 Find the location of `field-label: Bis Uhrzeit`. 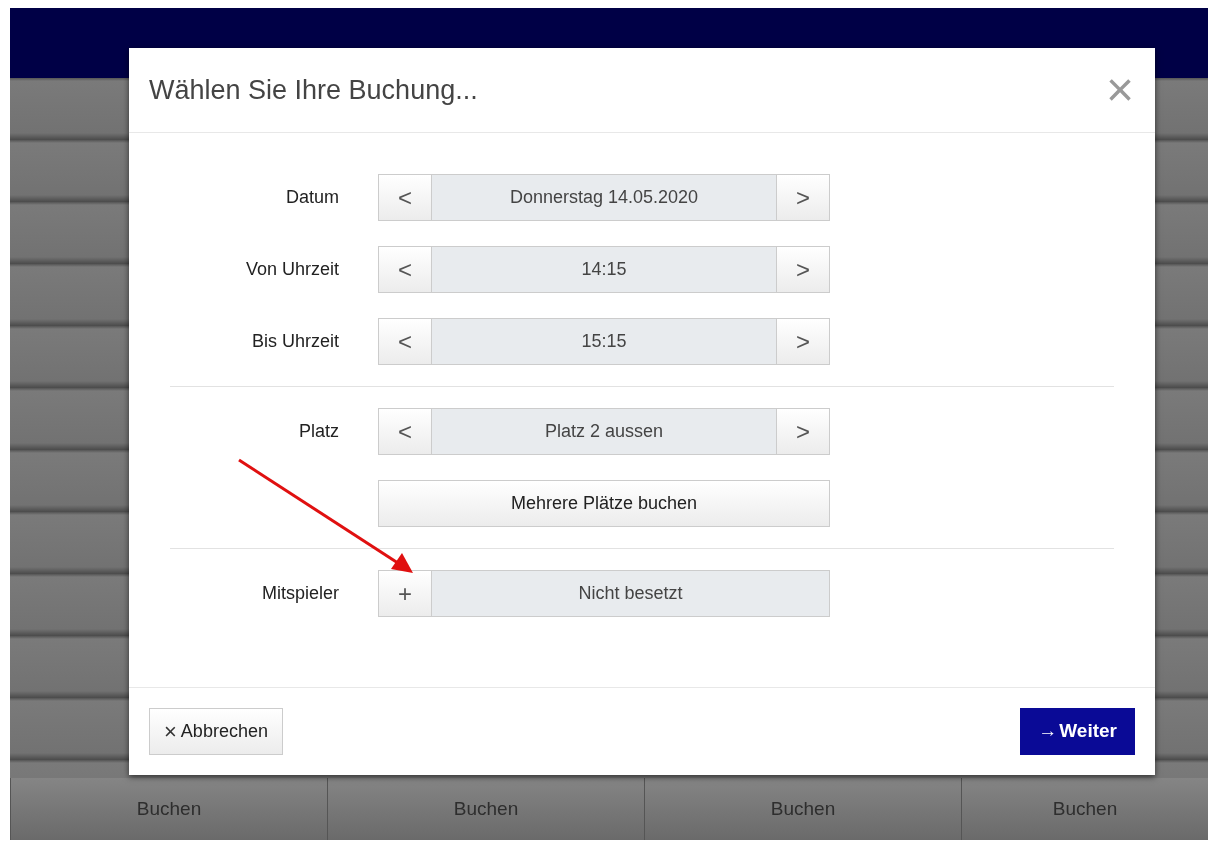

field-label: Bis Uhrzeit is located at coordinates (295, 341).